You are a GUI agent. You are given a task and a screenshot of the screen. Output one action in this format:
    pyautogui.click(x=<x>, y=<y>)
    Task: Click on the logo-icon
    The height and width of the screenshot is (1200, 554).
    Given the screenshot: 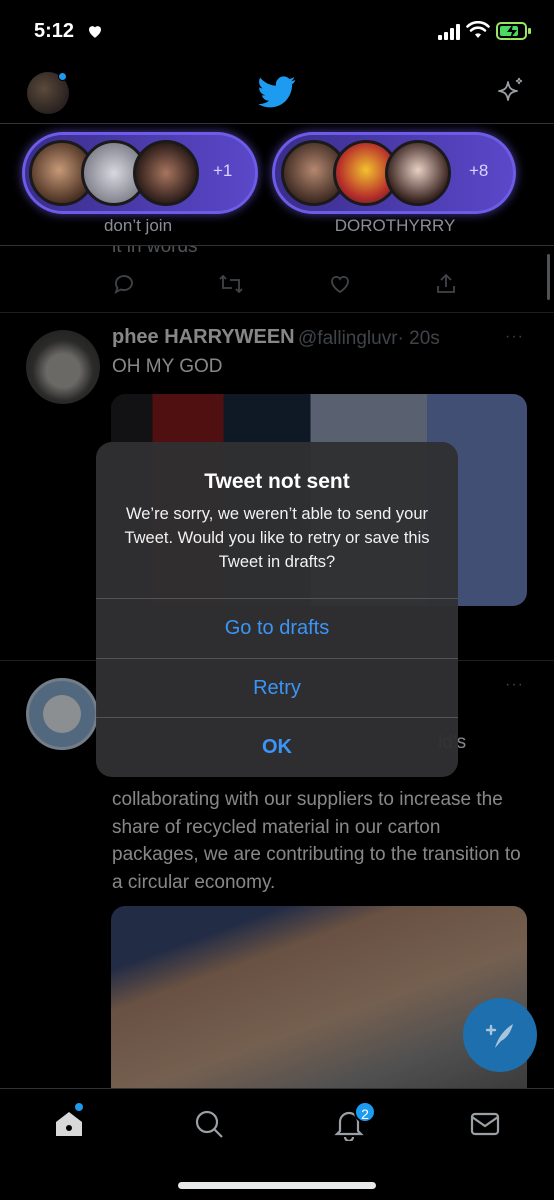 What is the action you would take?
    pyautogui.click(x=62, y=714)
    